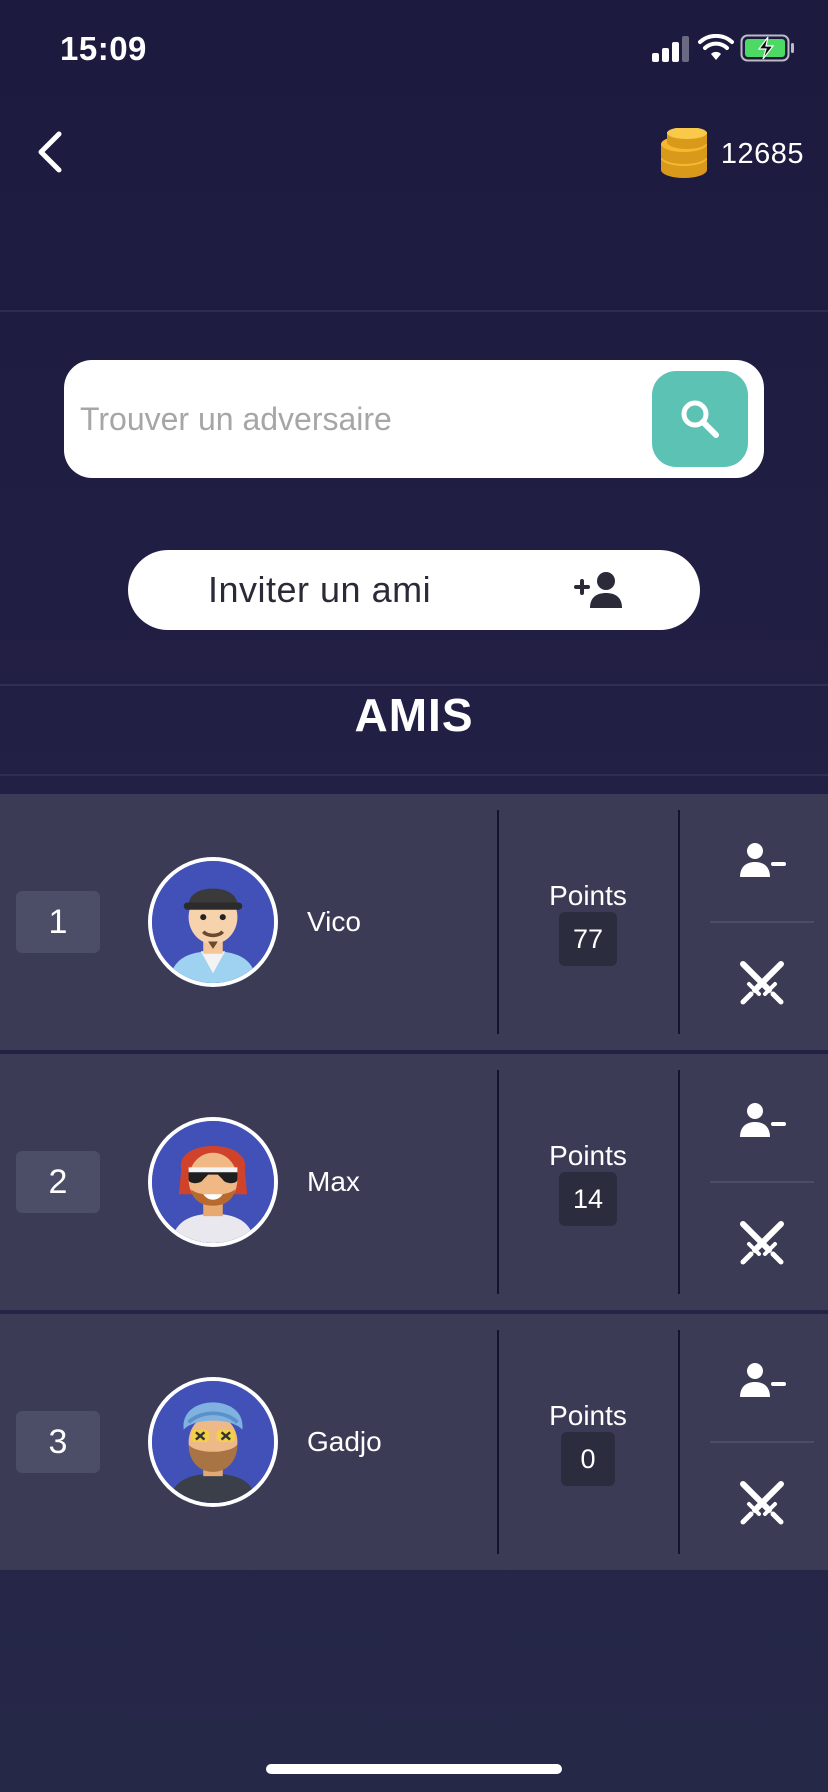 The height and width of the screenshot is (1792, 828). Describe the element at coordinates (334, 921) in the screenshot. I see `friend-name: Vico` at that location.